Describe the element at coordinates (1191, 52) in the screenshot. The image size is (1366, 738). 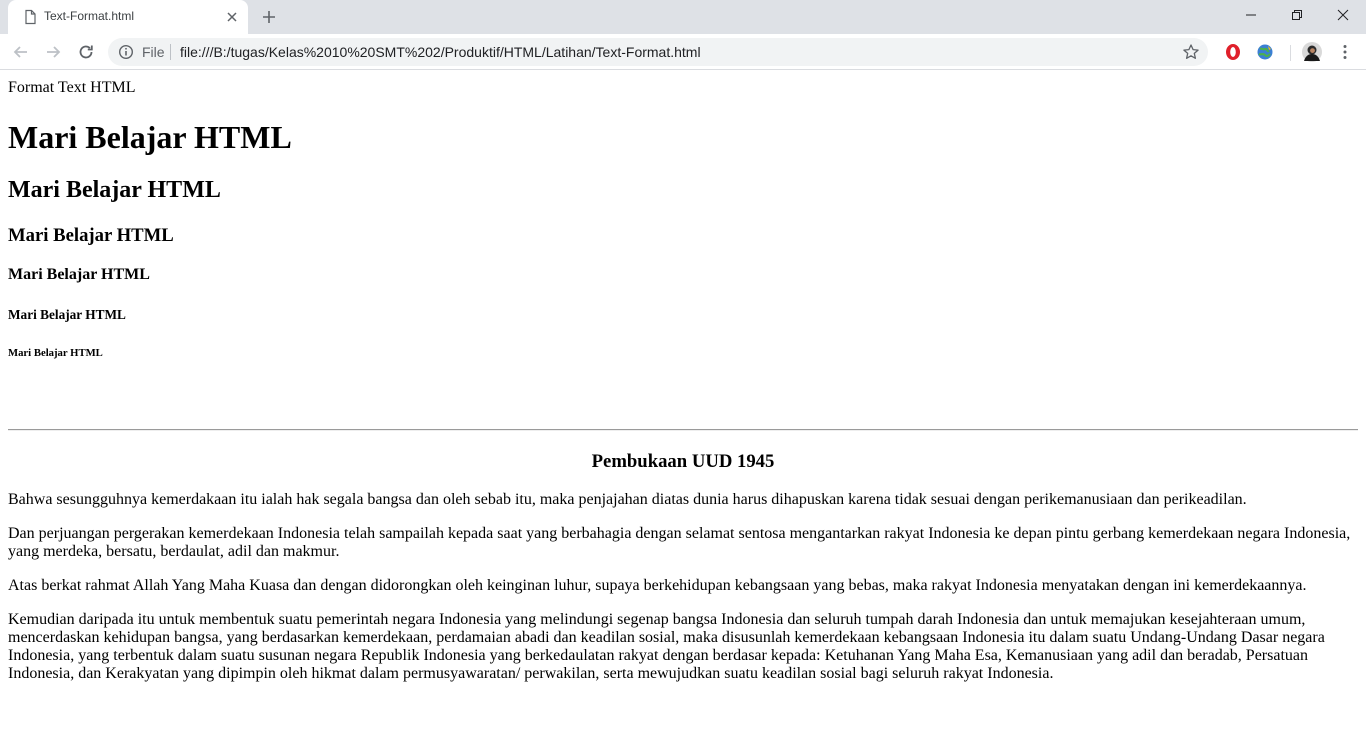
I see `star-icon` at that location.